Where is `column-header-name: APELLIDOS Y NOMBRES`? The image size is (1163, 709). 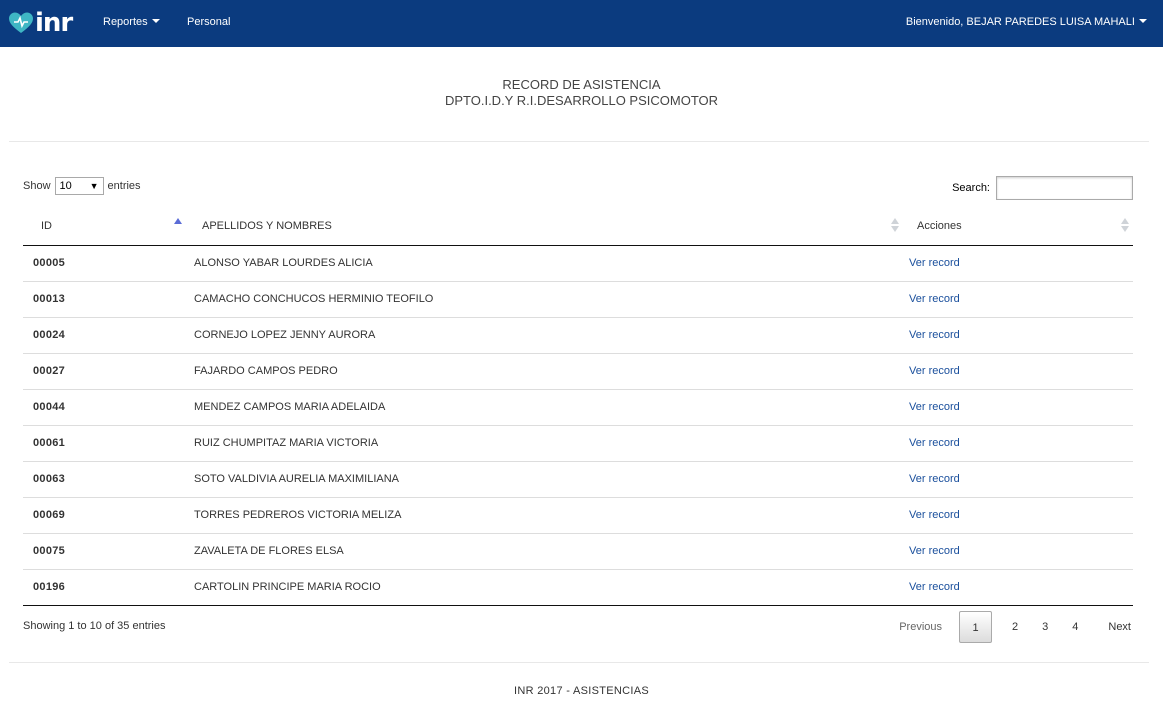 column-header-name: APELLIDOS Y NOMBRES is located at coordinates (544, 226).